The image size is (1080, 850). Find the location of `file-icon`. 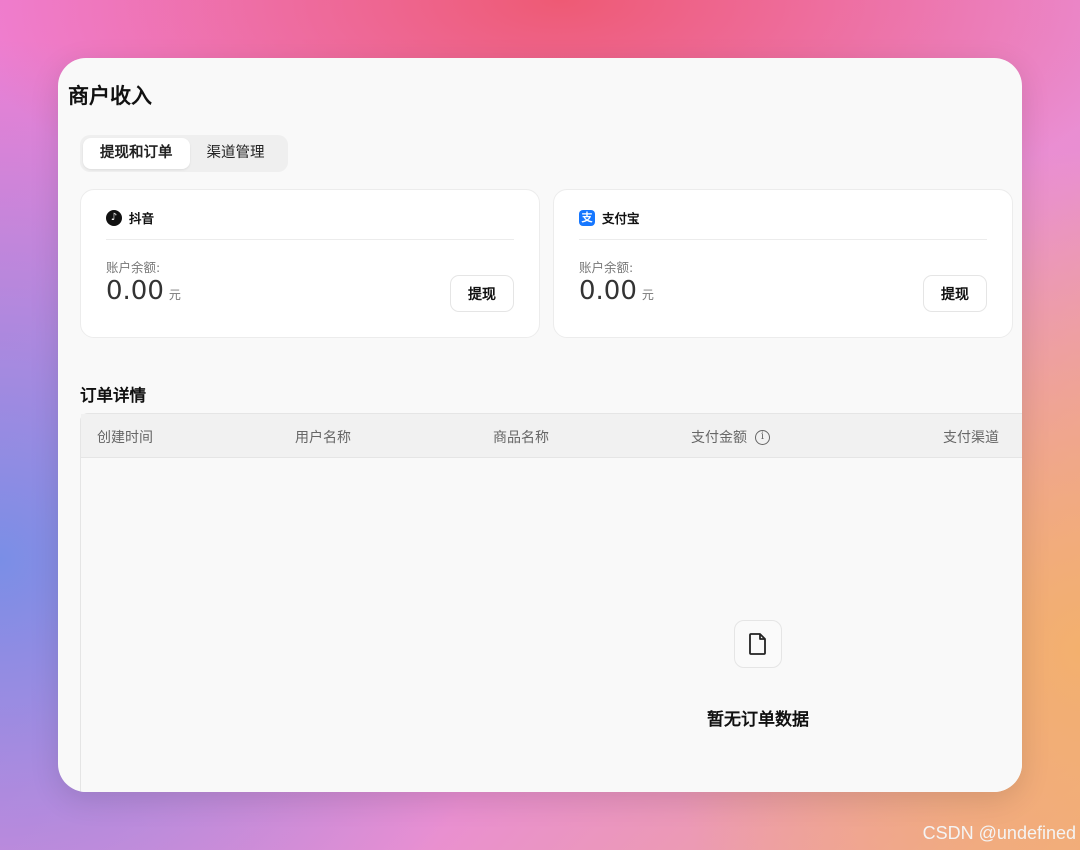

file-icon is located at coordinates (758, 644).